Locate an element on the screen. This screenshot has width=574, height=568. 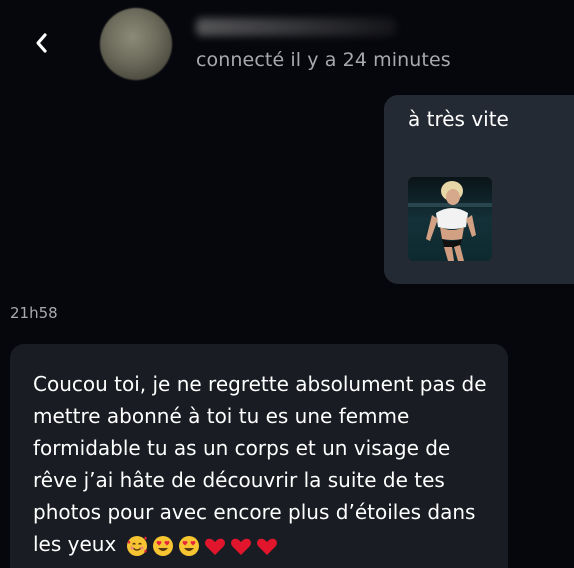
chevron-left-icon is located at coordinates (41, 43).